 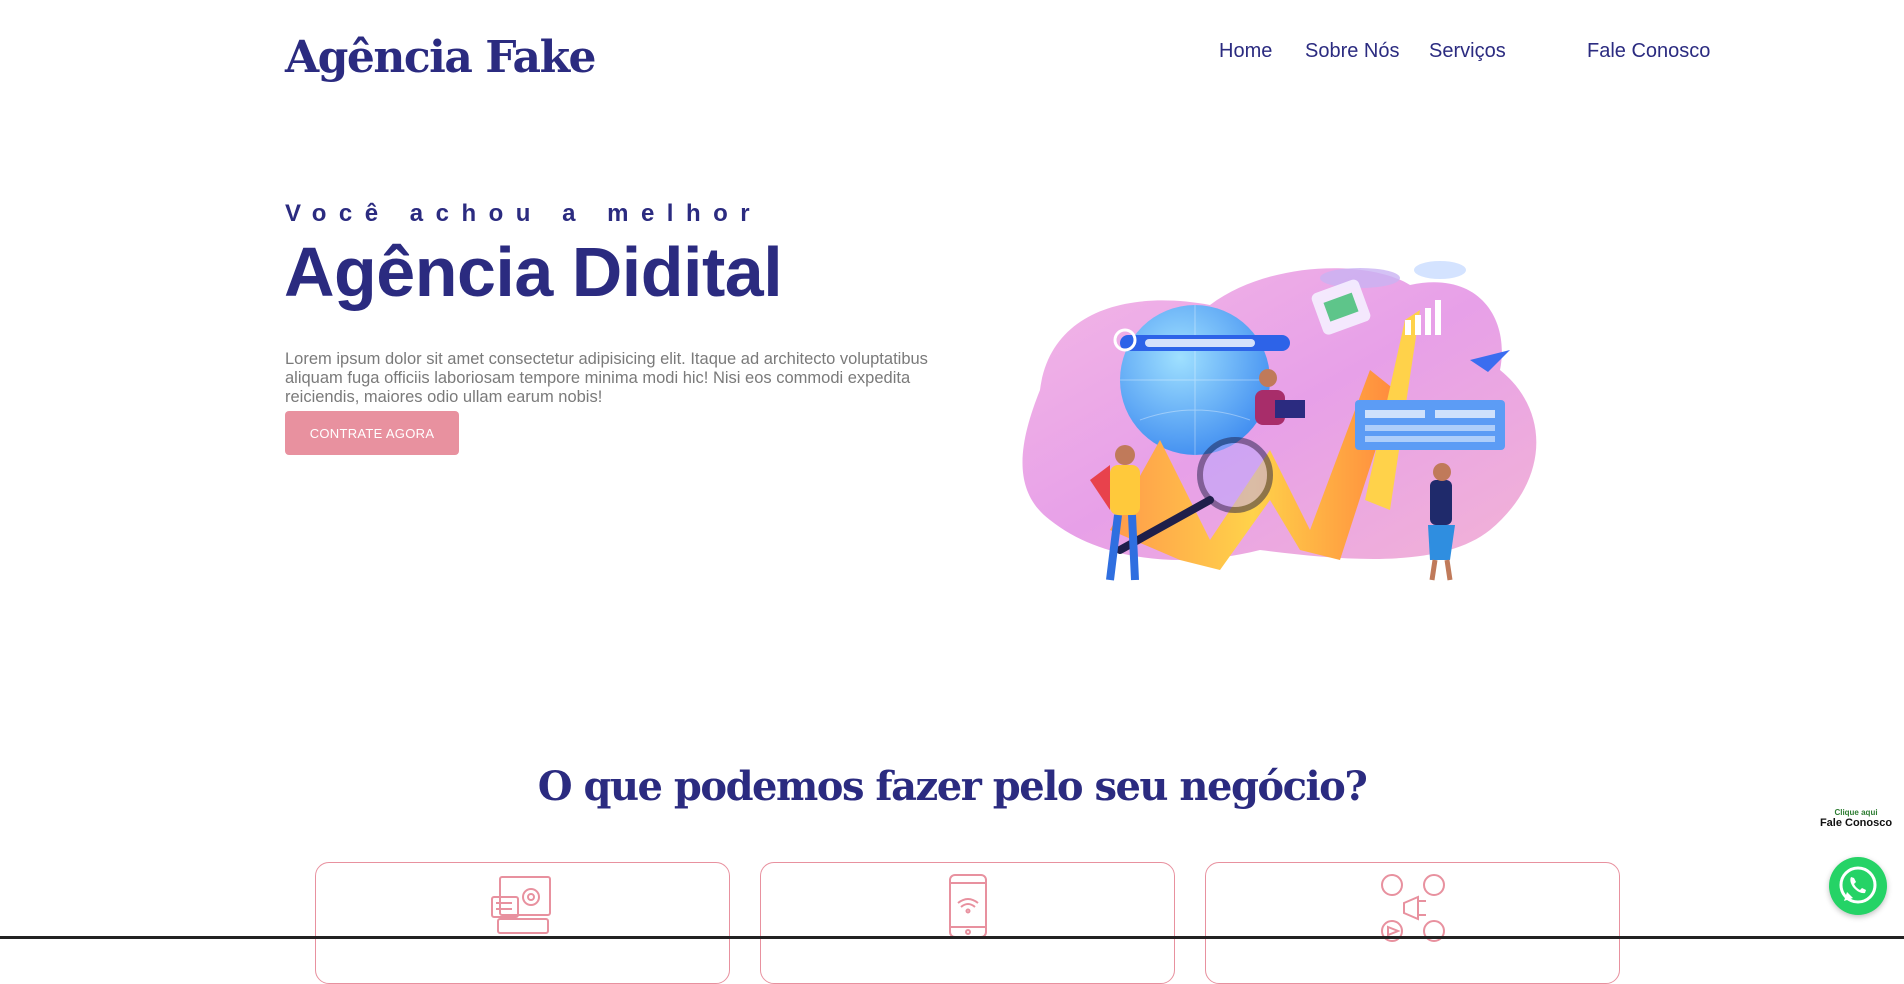 What do you see at coordinates (533, 272) in the screenshot?
I see `hero-headline: Agência Didital` at bounding box center [533, 272].